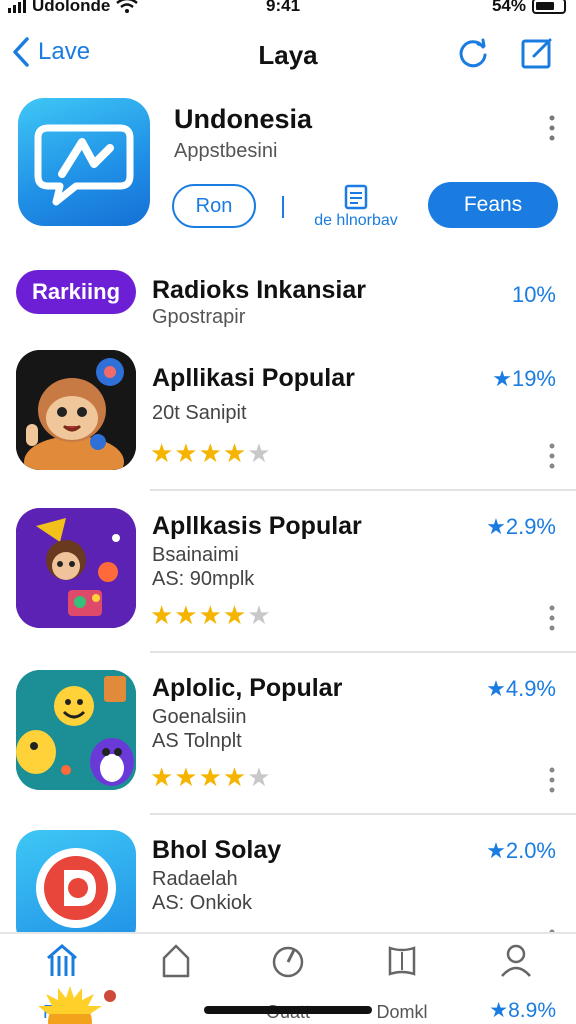 This screenshot has width=576, height=1024. I want to click on app-icon-character, so click(76, 410).